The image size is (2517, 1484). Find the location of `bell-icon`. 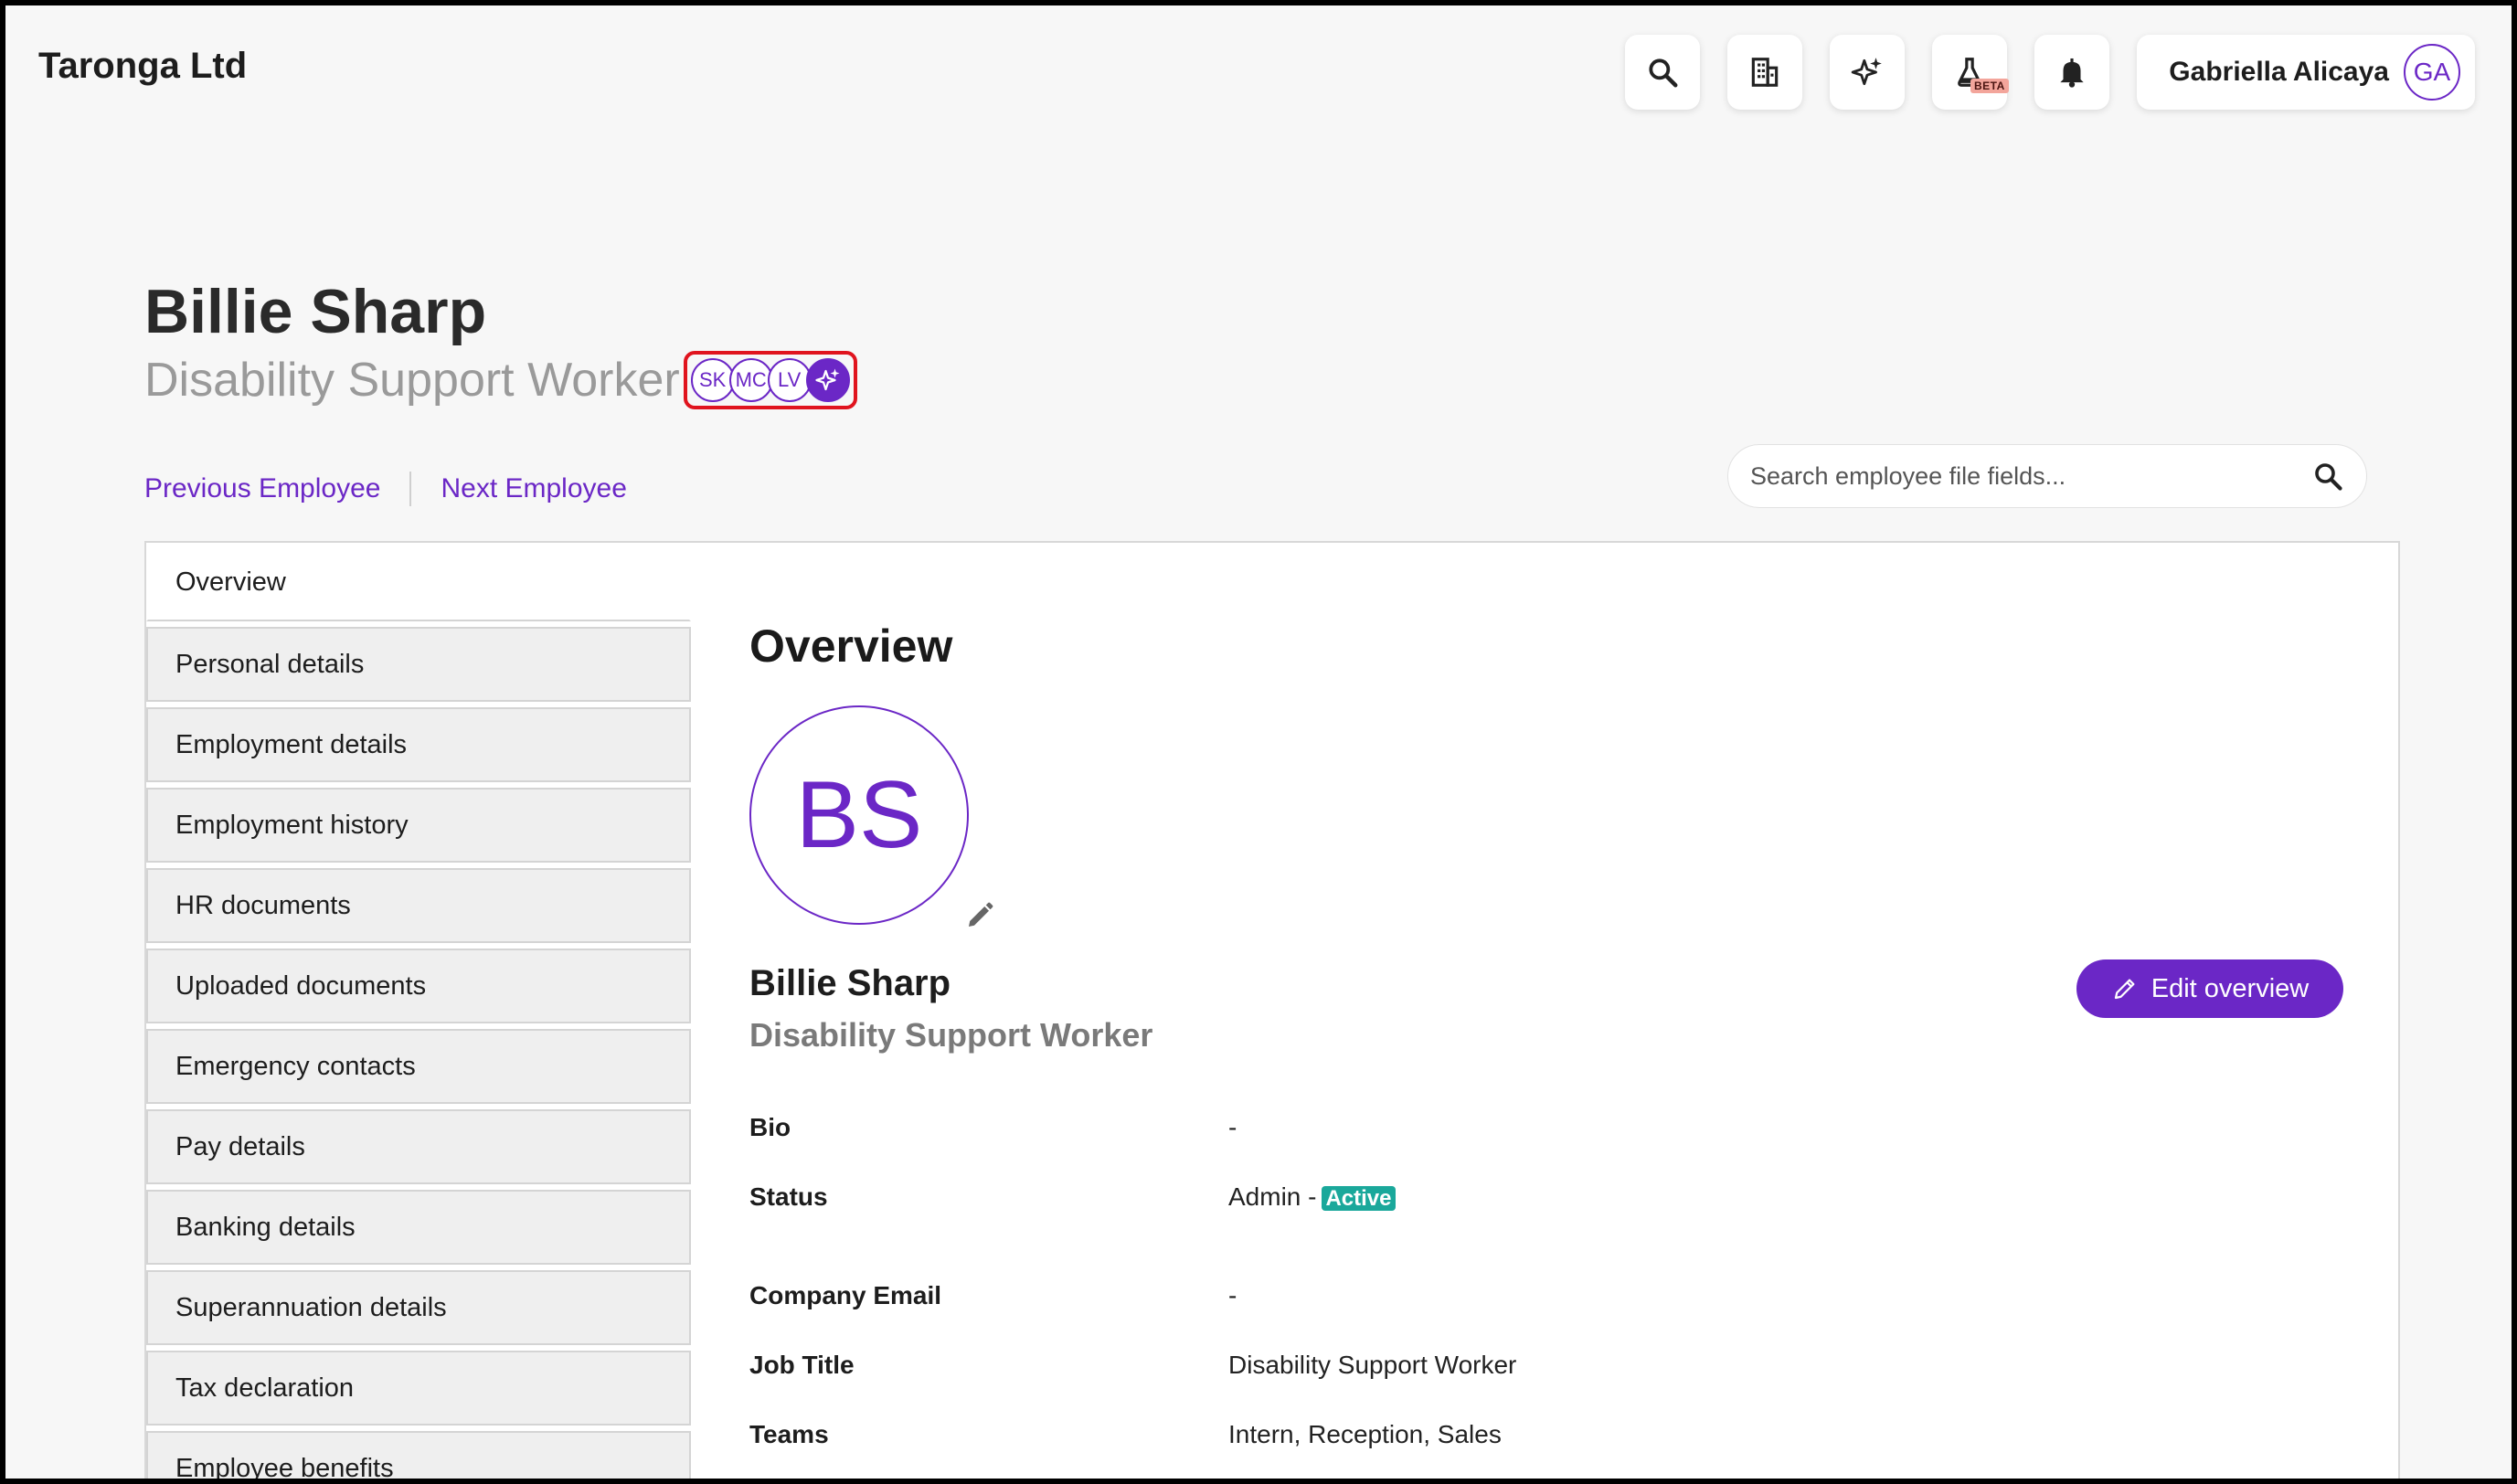

bell-icon is located at coordinates (2072, 73).